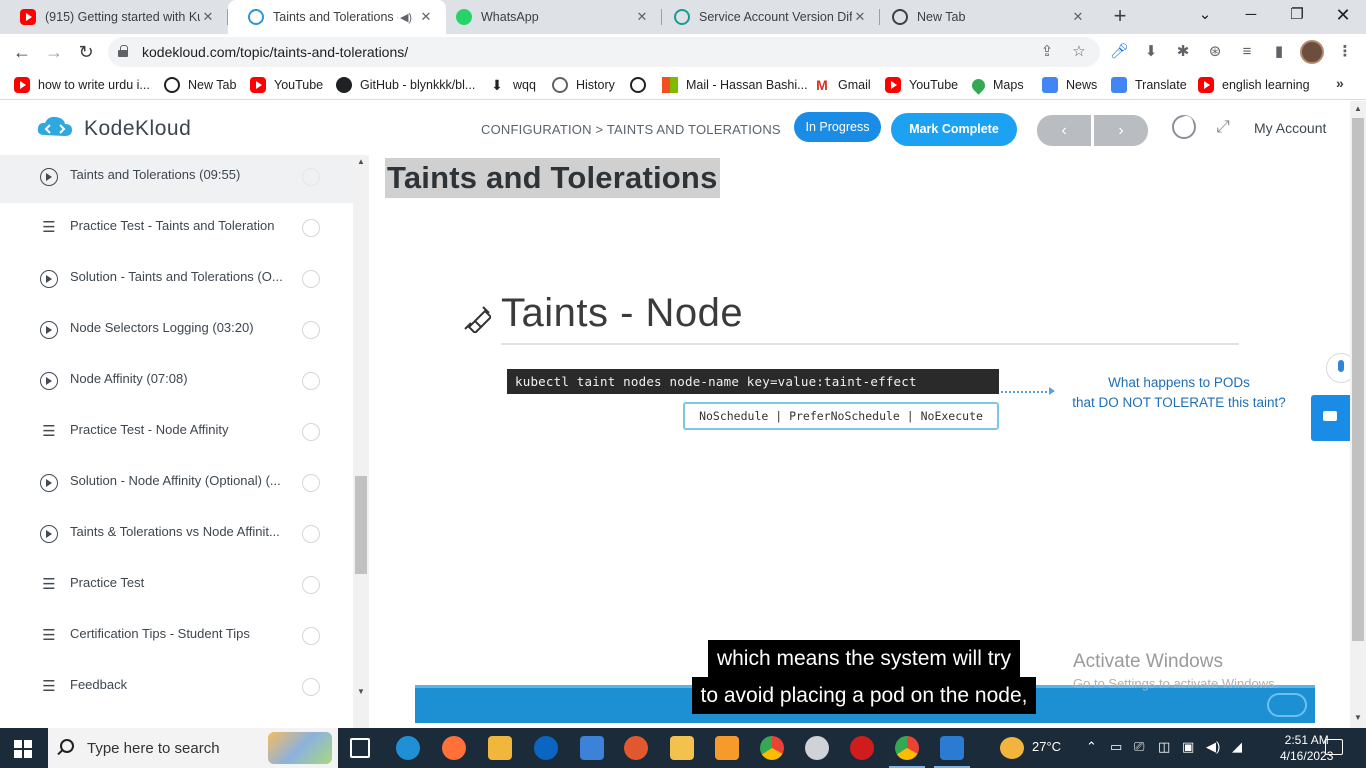  What do you see at coordinates (772, 748) in the screenshot?
I see `chrome-icon` at bounding box center [772, 748].